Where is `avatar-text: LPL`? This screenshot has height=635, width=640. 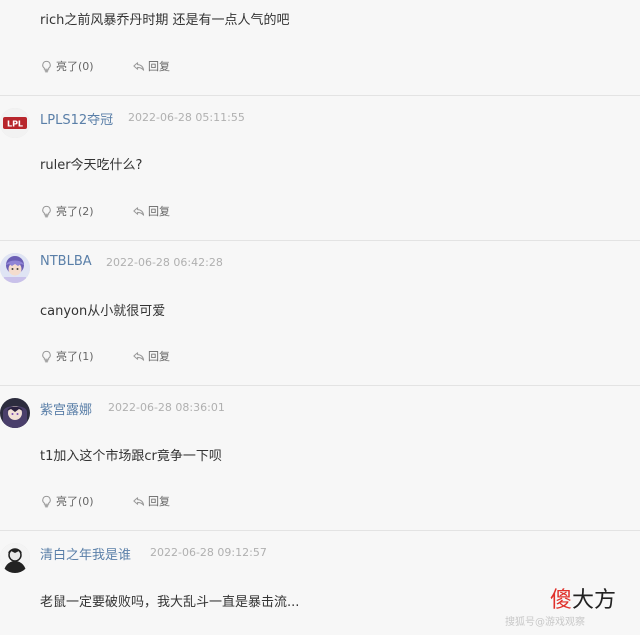 avatar-text: LPL is located at coordinates (15, 124).